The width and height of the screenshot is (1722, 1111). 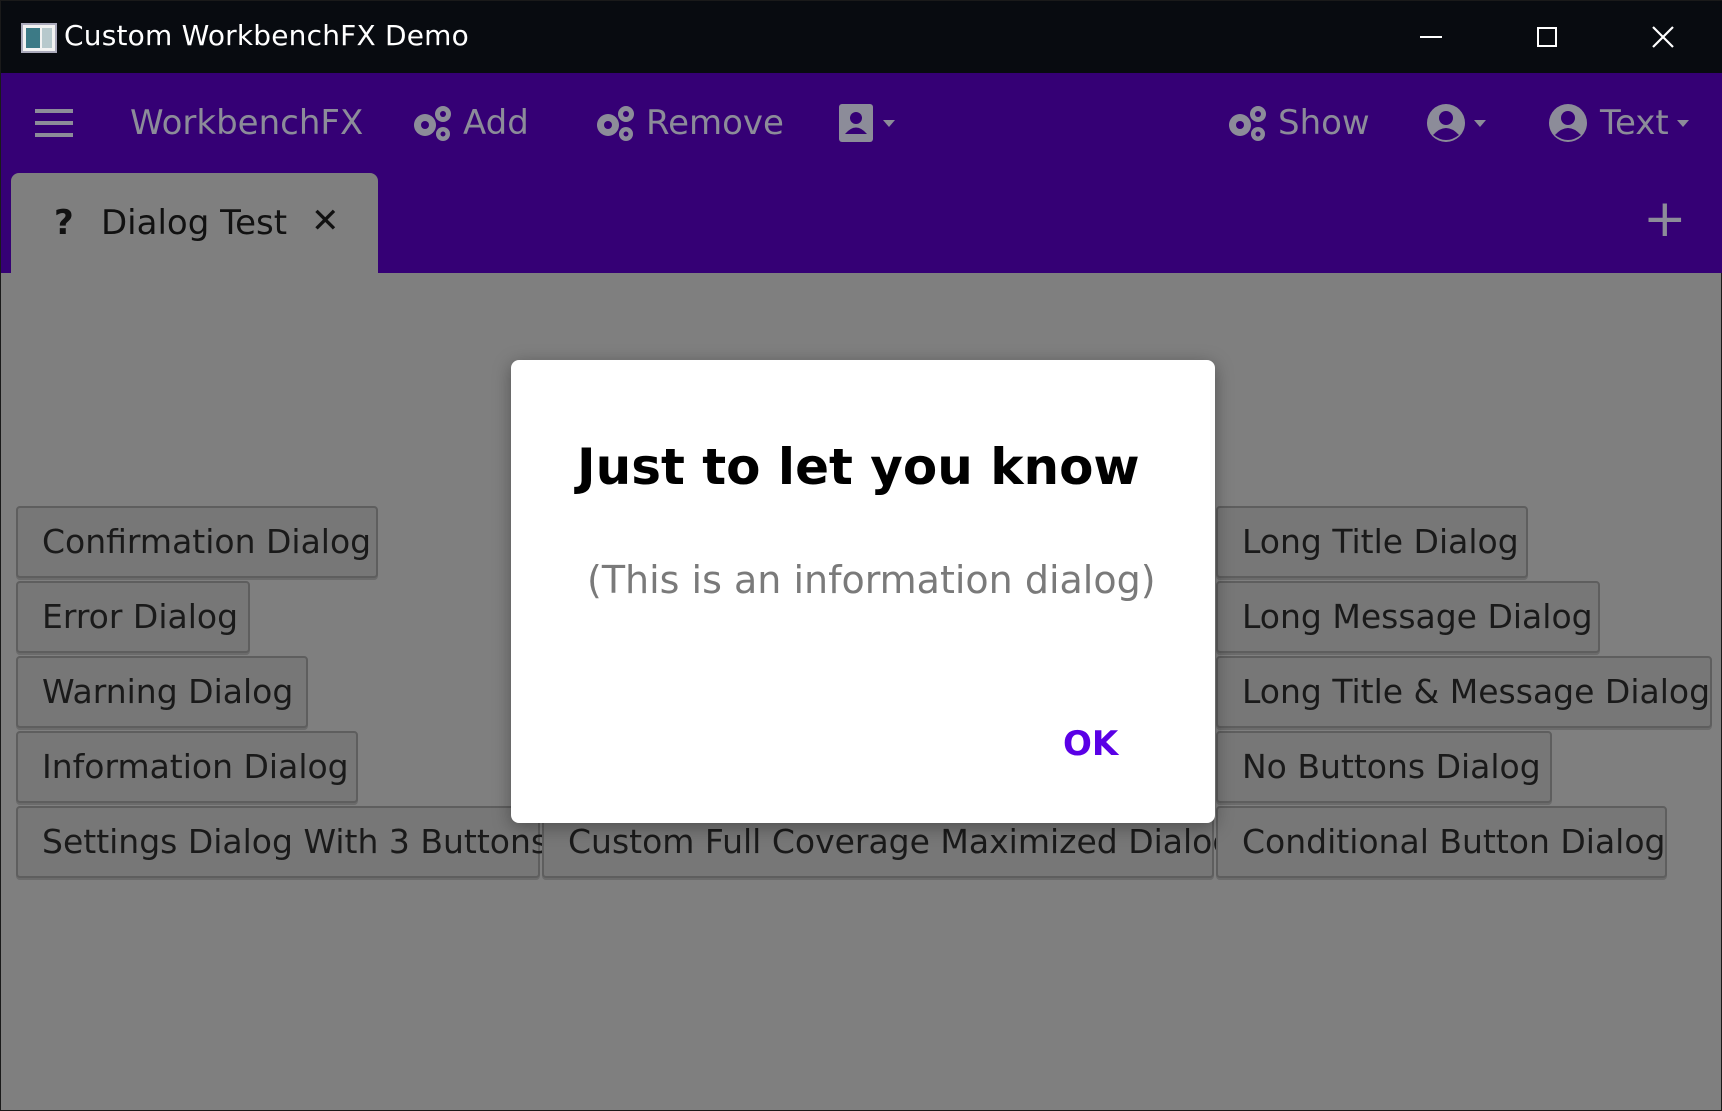 I want to click on tab-label: Dialog Test, so click(x=194, y=223).